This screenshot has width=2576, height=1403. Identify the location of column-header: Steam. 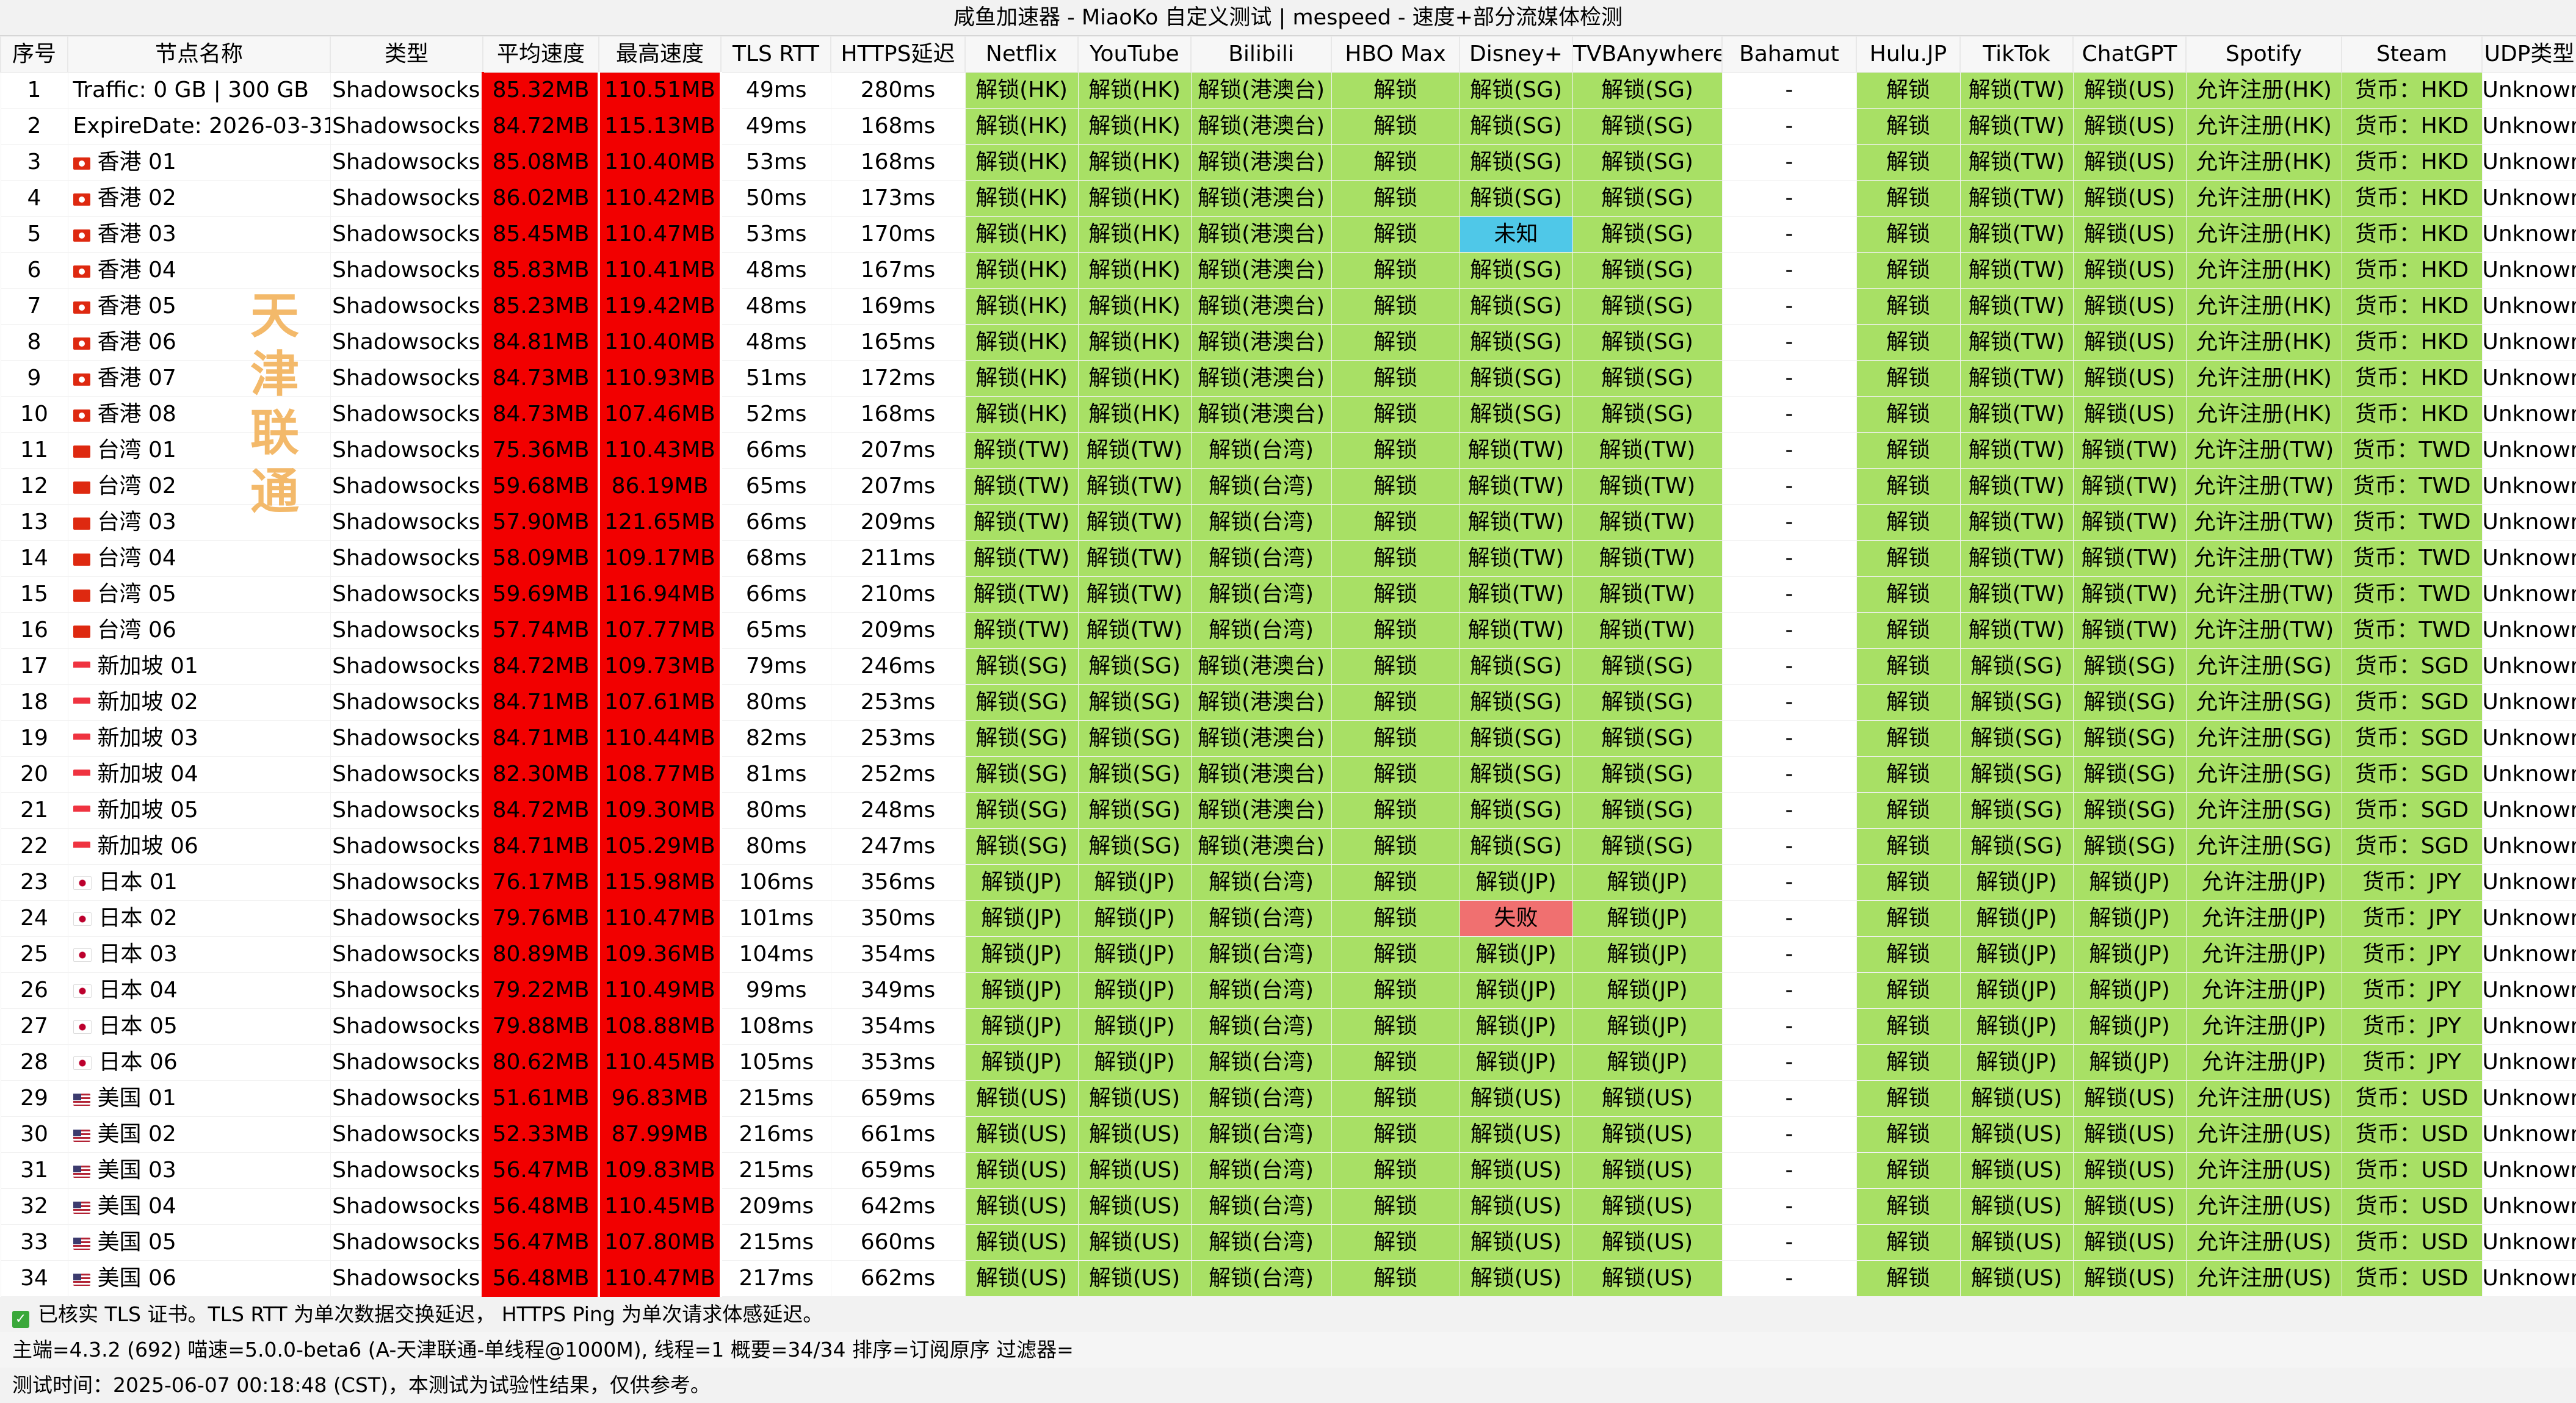
(2412, 54).